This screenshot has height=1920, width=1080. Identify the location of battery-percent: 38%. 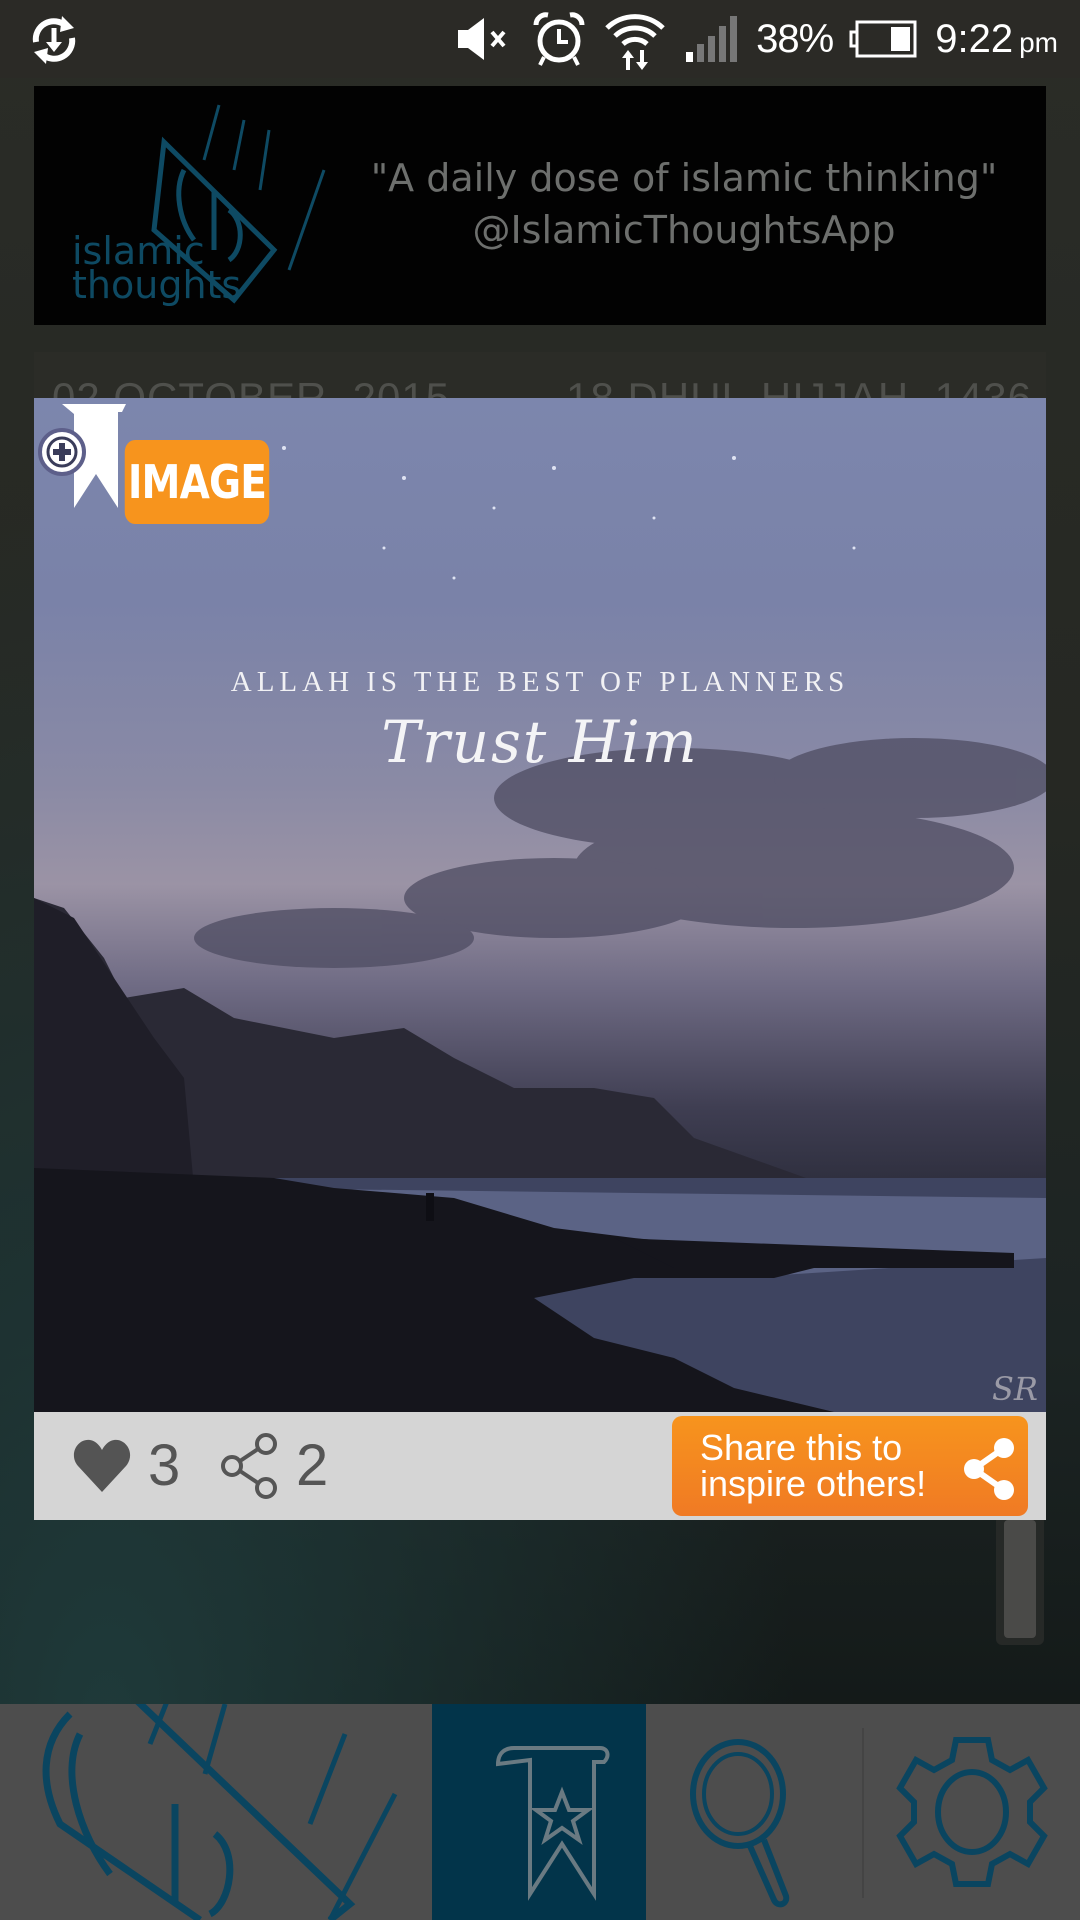
(795, 38).